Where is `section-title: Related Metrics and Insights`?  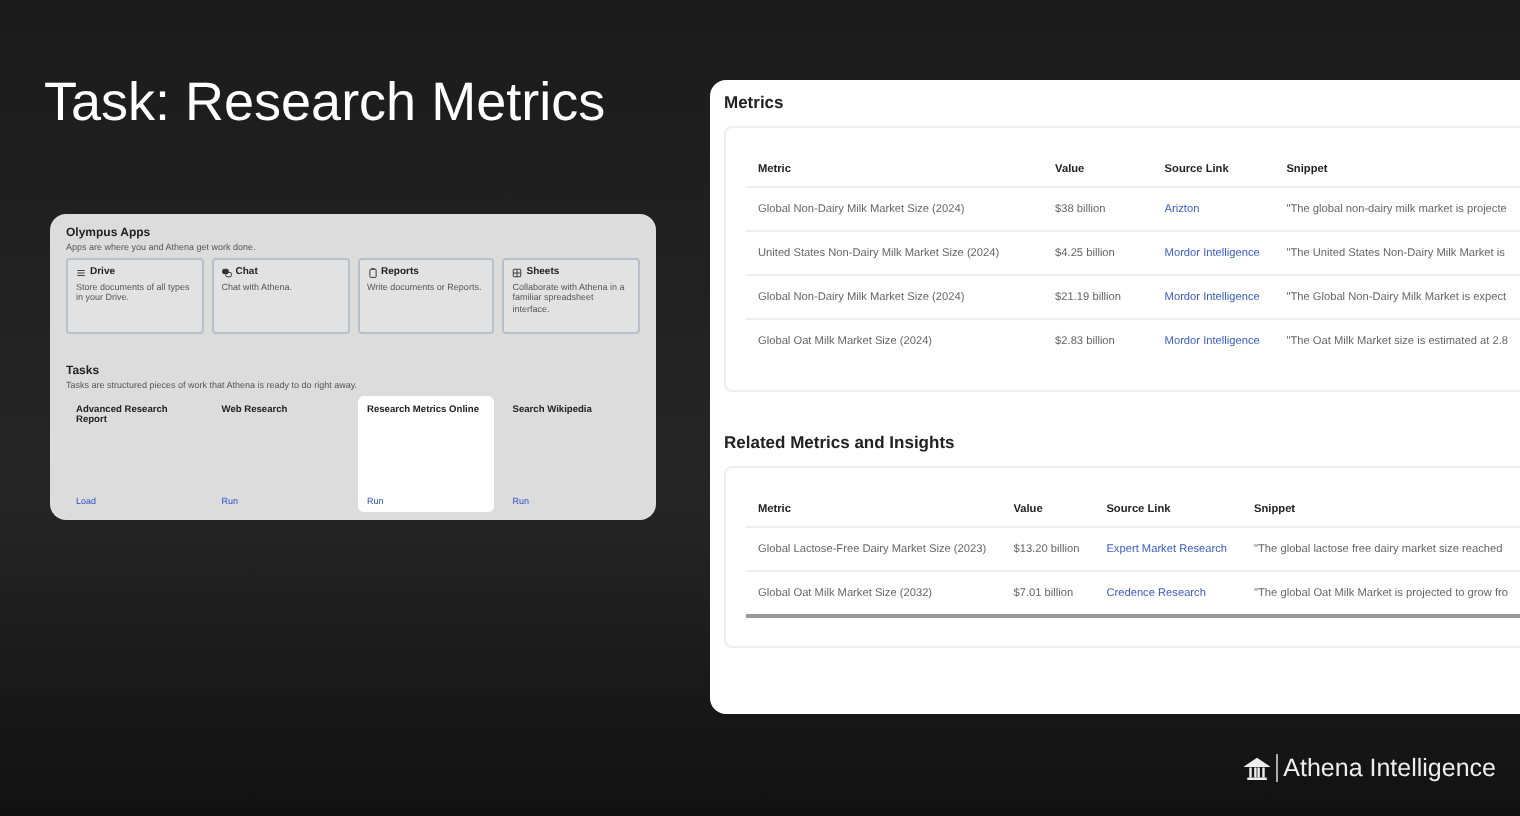
section-title: Related Metrics and Insights is located at coordinates (840, 442).